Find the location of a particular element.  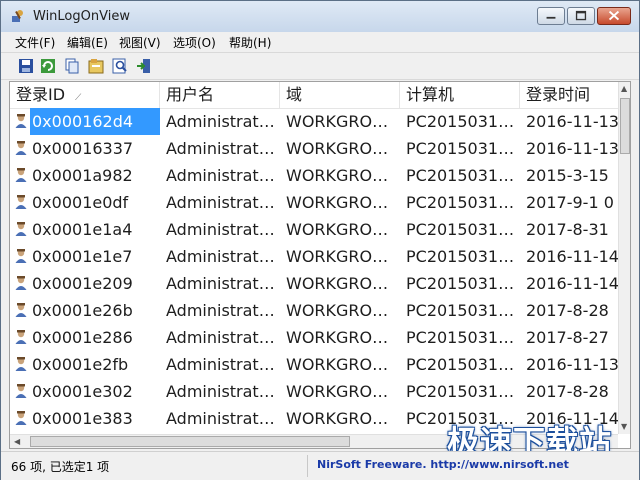

minimize-icon is located at coordinates (551, 17).